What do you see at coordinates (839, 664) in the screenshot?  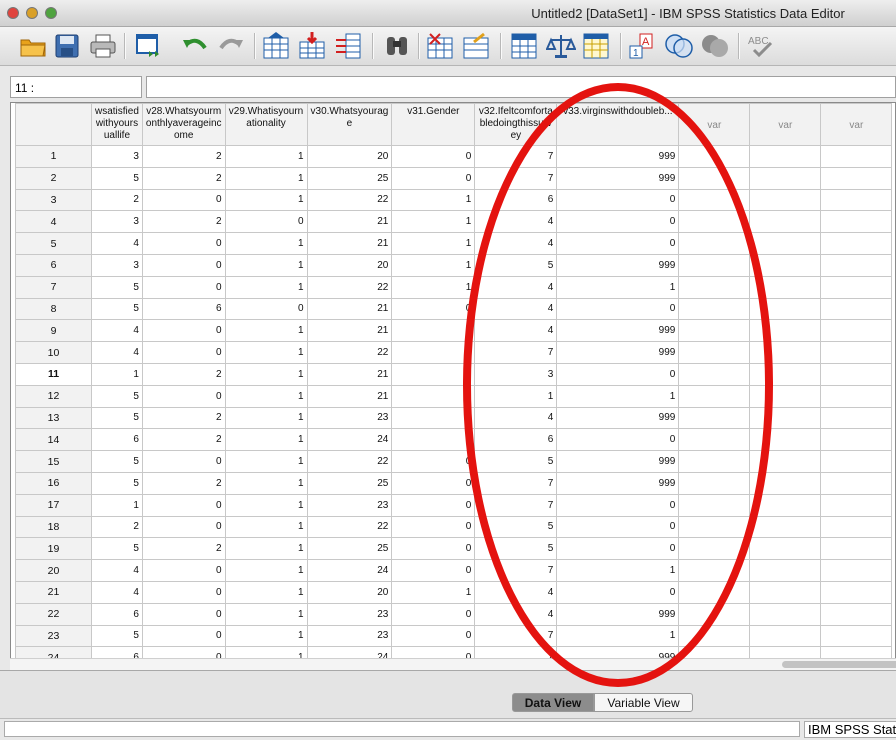 I see `scrollbar-thumb` at bounding box center [839, 664].